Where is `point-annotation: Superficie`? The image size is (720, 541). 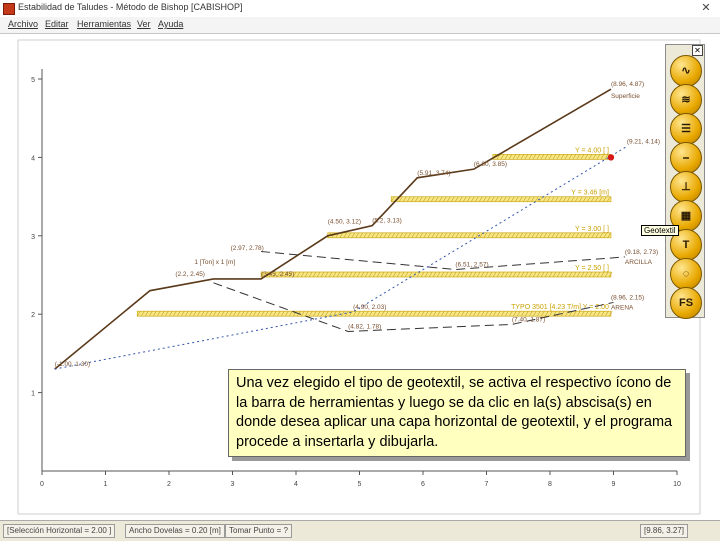
point-annotation: Superficie is located at coordinates (625, 96).